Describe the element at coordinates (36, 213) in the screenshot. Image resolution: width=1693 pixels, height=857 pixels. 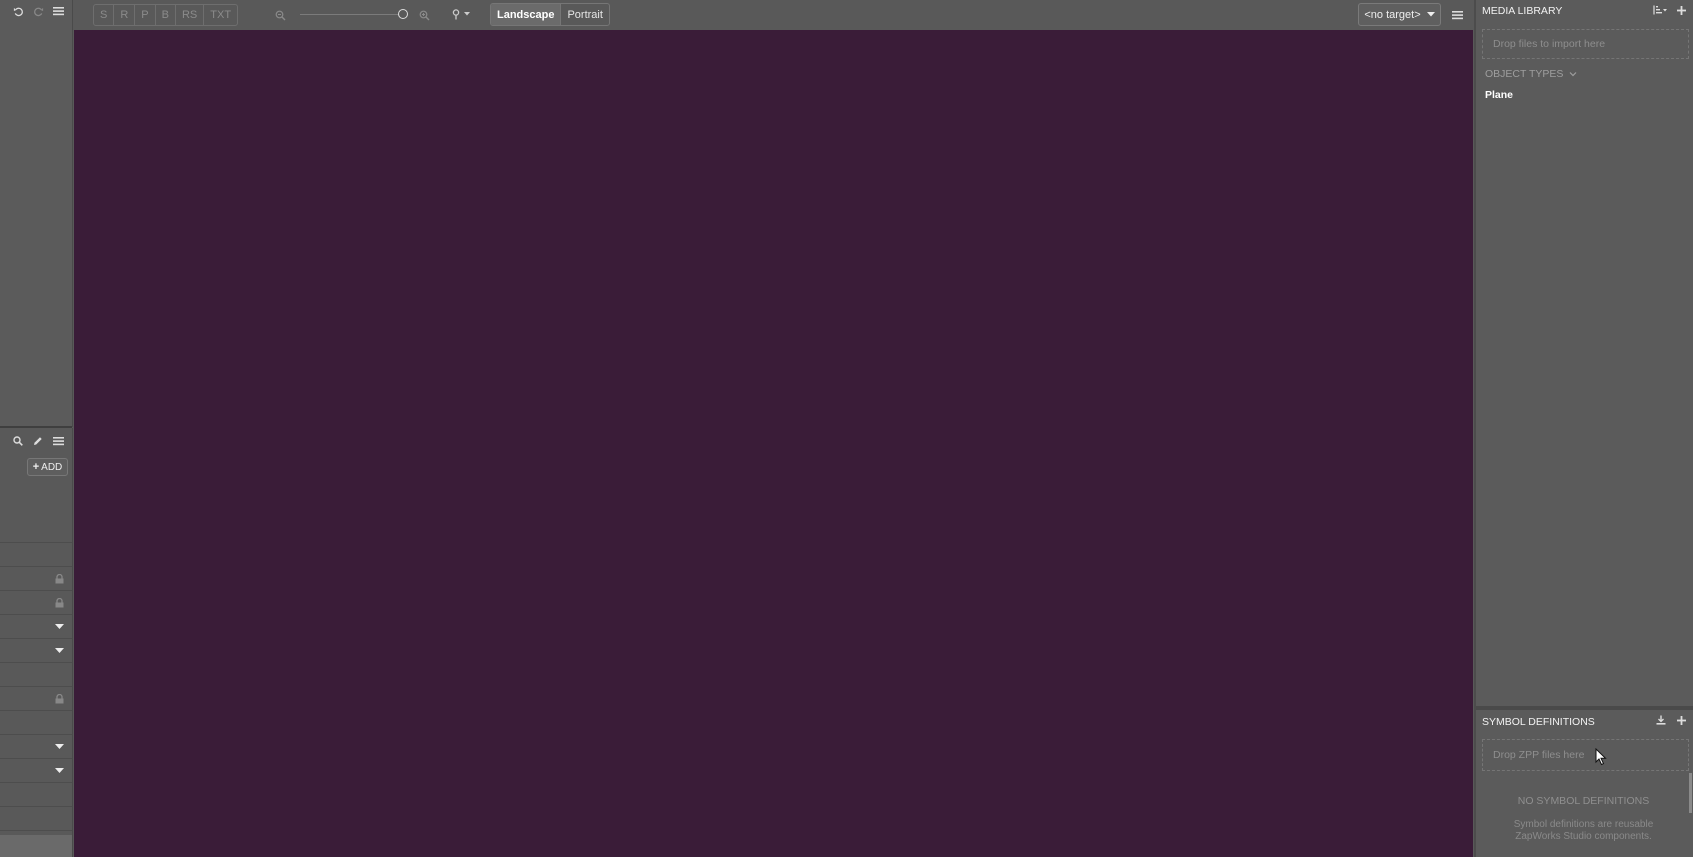
I see `hierarchy-panel` at that location.